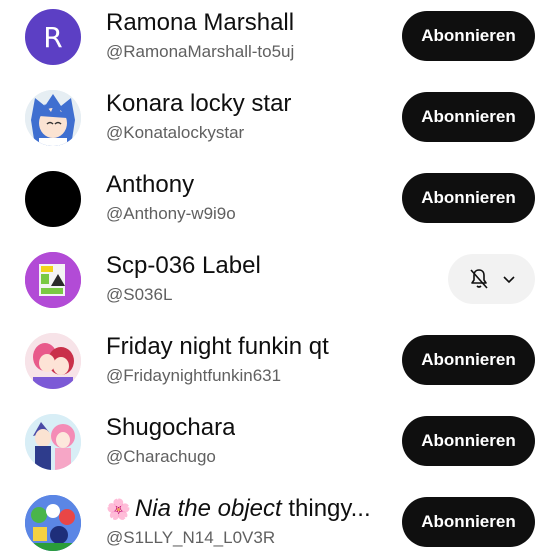 This screenshot has height=560, width=560. I want to click on channel-name: Konara locky star, so click(198, 104).